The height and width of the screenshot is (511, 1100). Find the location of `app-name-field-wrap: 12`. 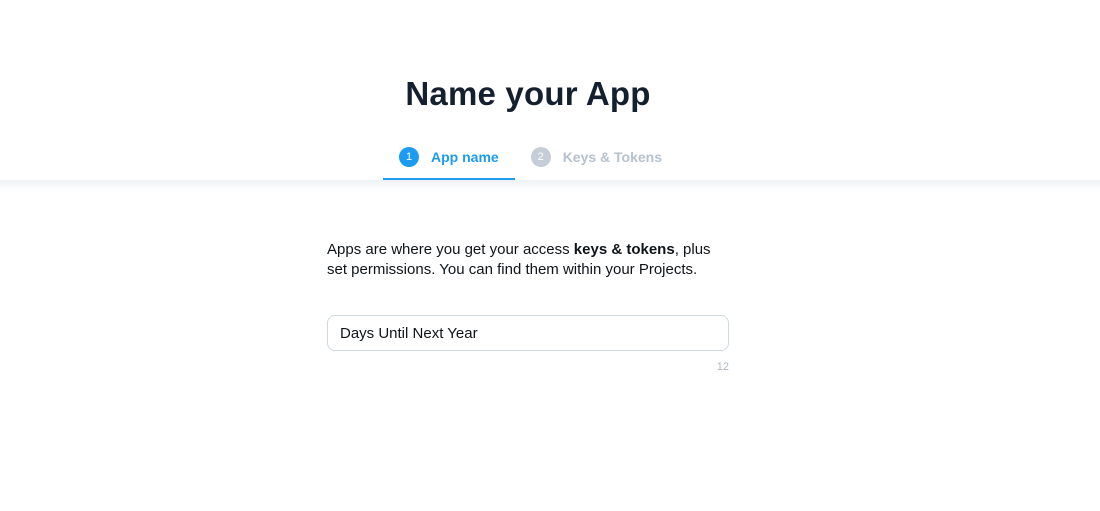

app-name-field-wrap: 12 is located at coordinates (528, 344).